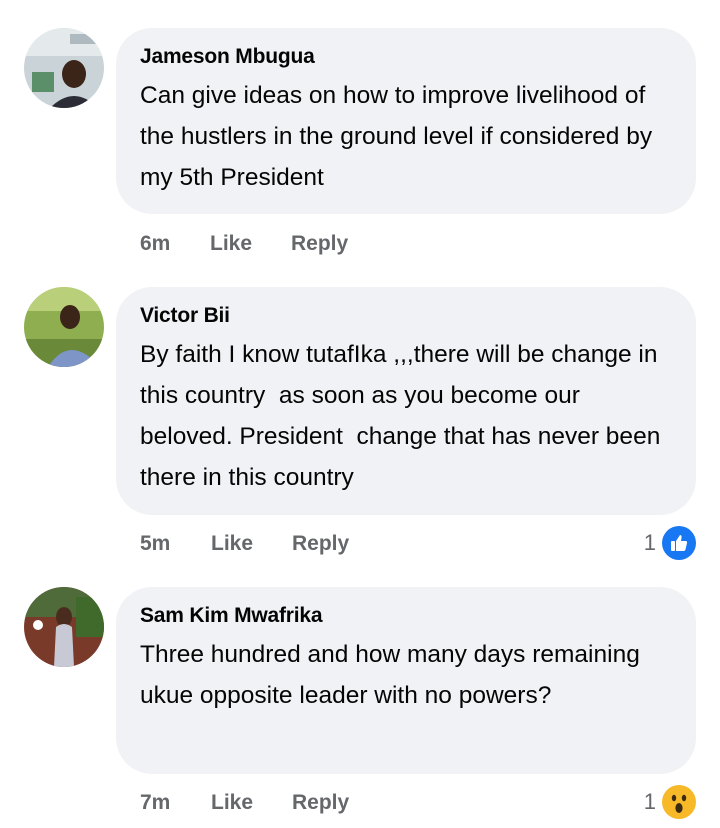 The height and width of the screenshot is (828, 720). I want to click on like-icon, so click(679, 543).